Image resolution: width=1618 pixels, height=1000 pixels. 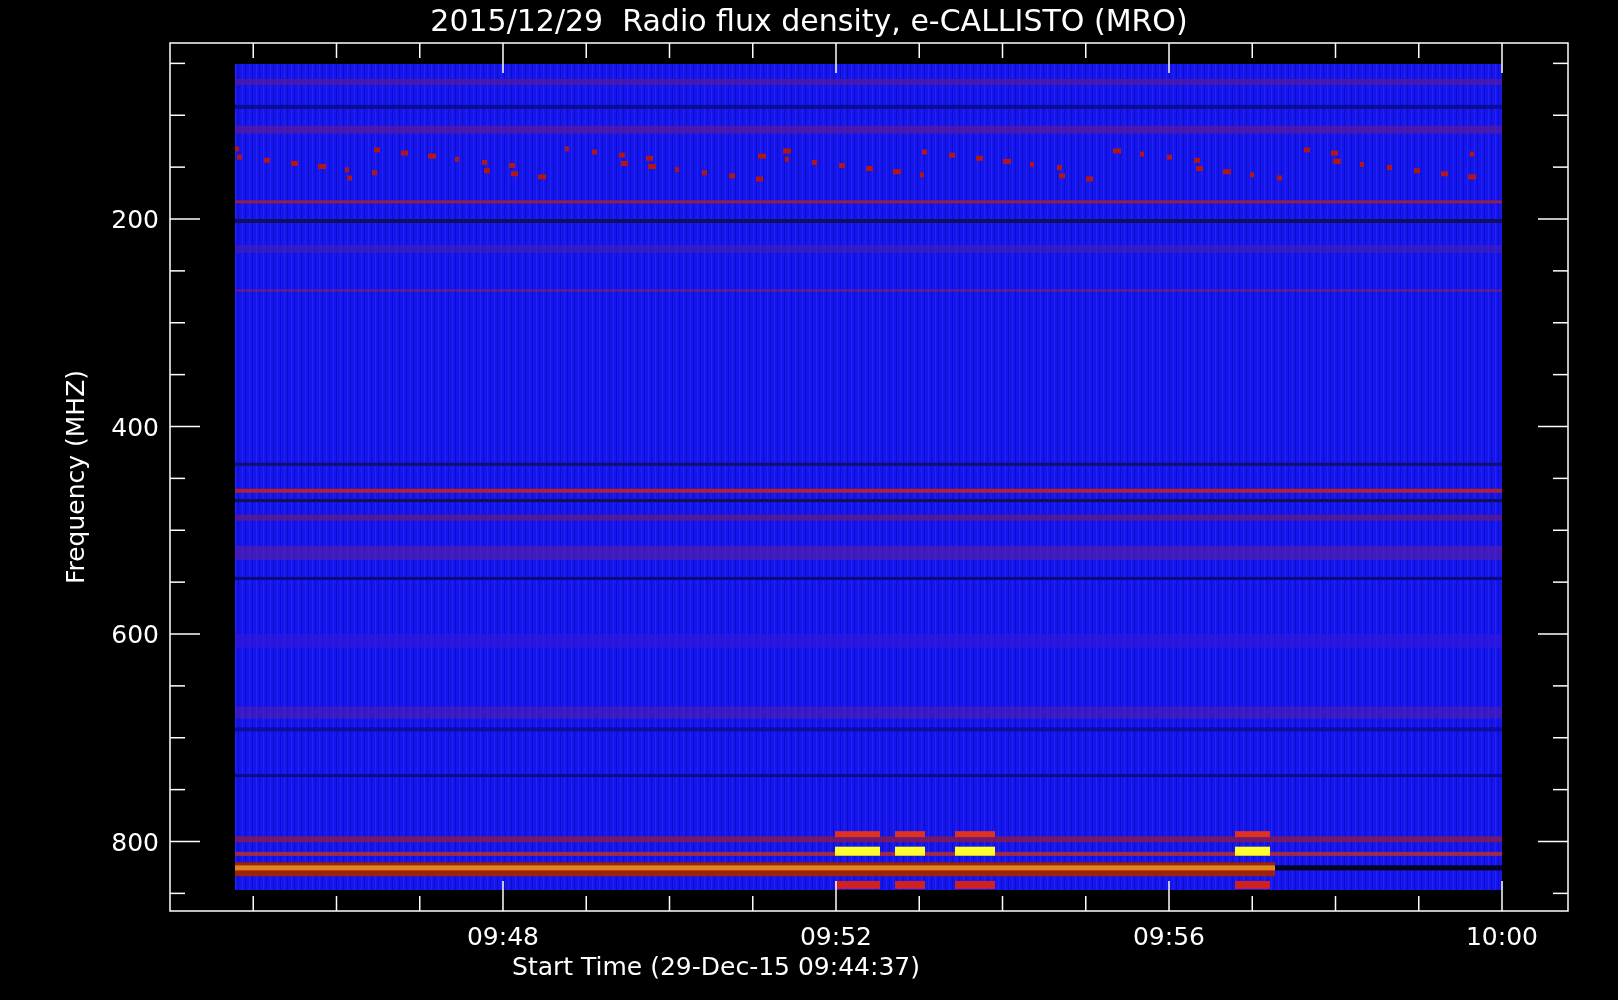 I want to click on y-tick-label: 200, so click(x=135, y=219).